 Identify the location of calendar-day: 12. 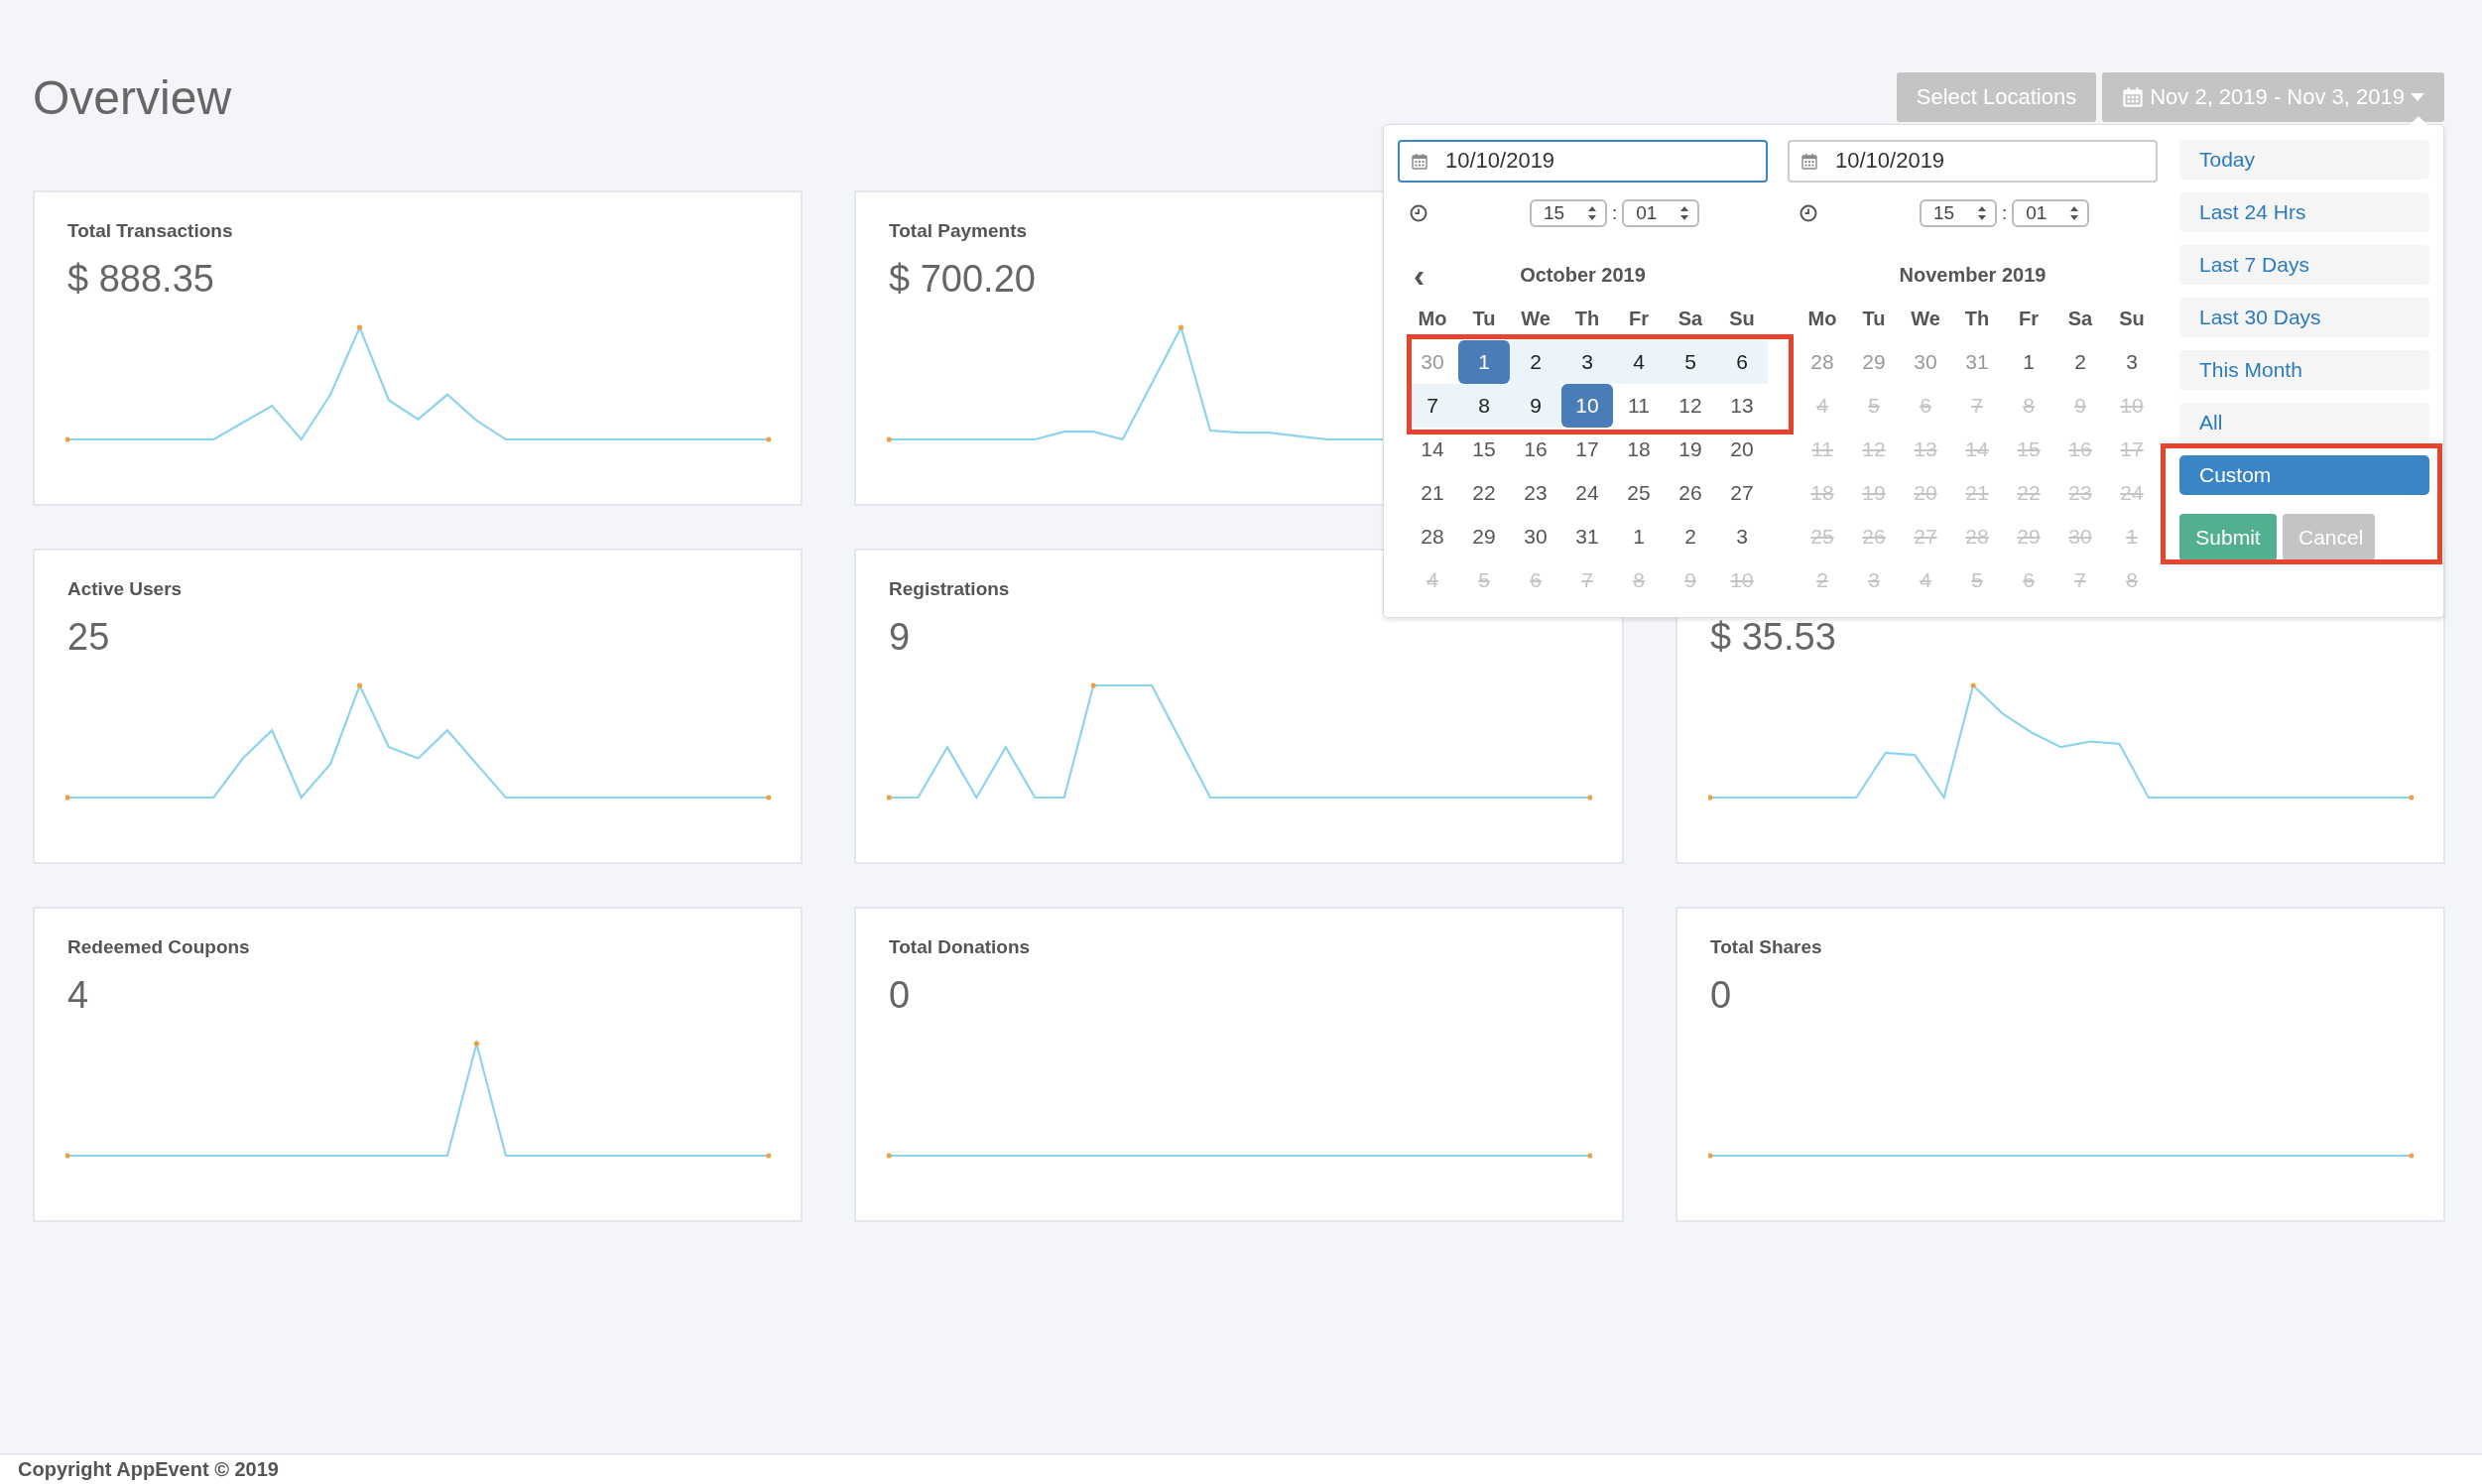
(1690, 406).